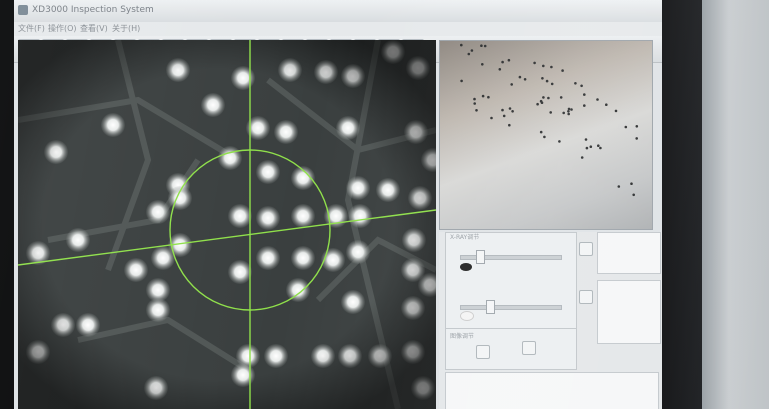 This screenshot has width=769, height=409. What do you see at coordinates (511, 307) in the screenshot?
I see `ma-slider-track` at bounding box center [511, 307].